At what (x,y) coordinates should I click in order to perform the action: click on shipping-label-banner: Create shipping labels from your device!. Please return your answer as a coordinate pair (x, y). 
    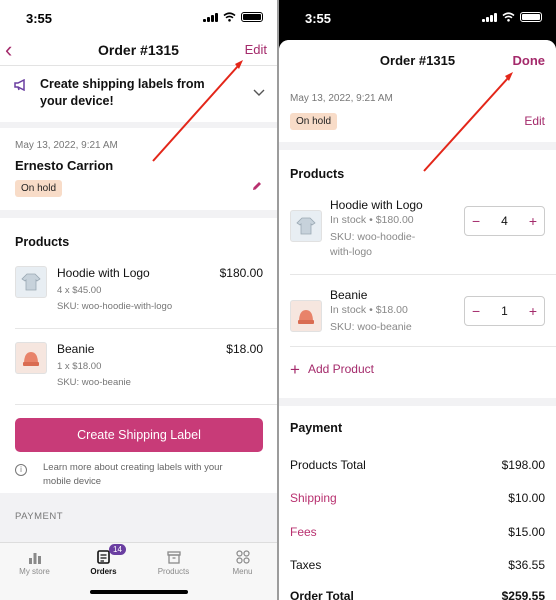
    Looking at the image, I should click on (138, 94).